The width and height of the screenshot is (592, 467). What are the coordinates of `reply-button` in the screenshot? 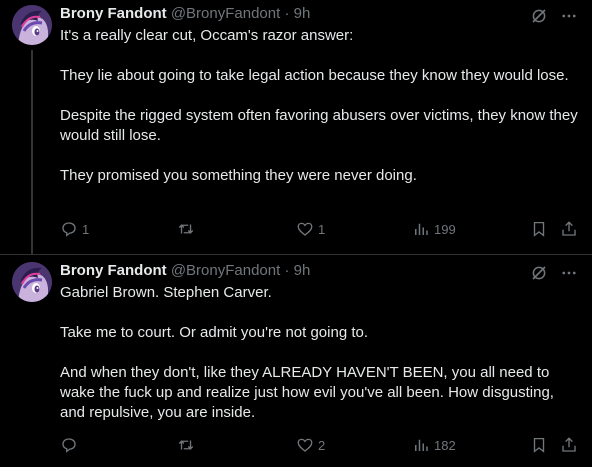 It's located at (71, 445).